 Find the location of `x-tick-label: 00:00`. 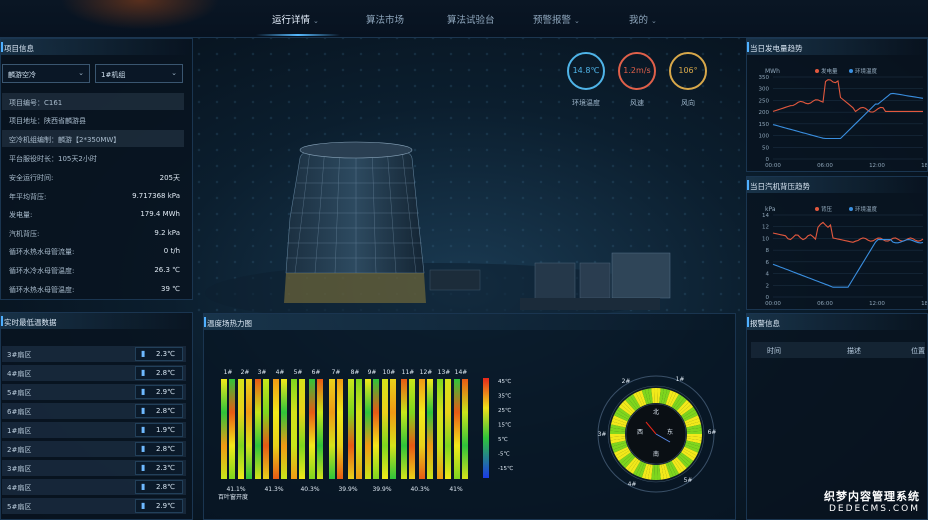

x-tick-label: 00:00 is located at coordinates (773, 304).